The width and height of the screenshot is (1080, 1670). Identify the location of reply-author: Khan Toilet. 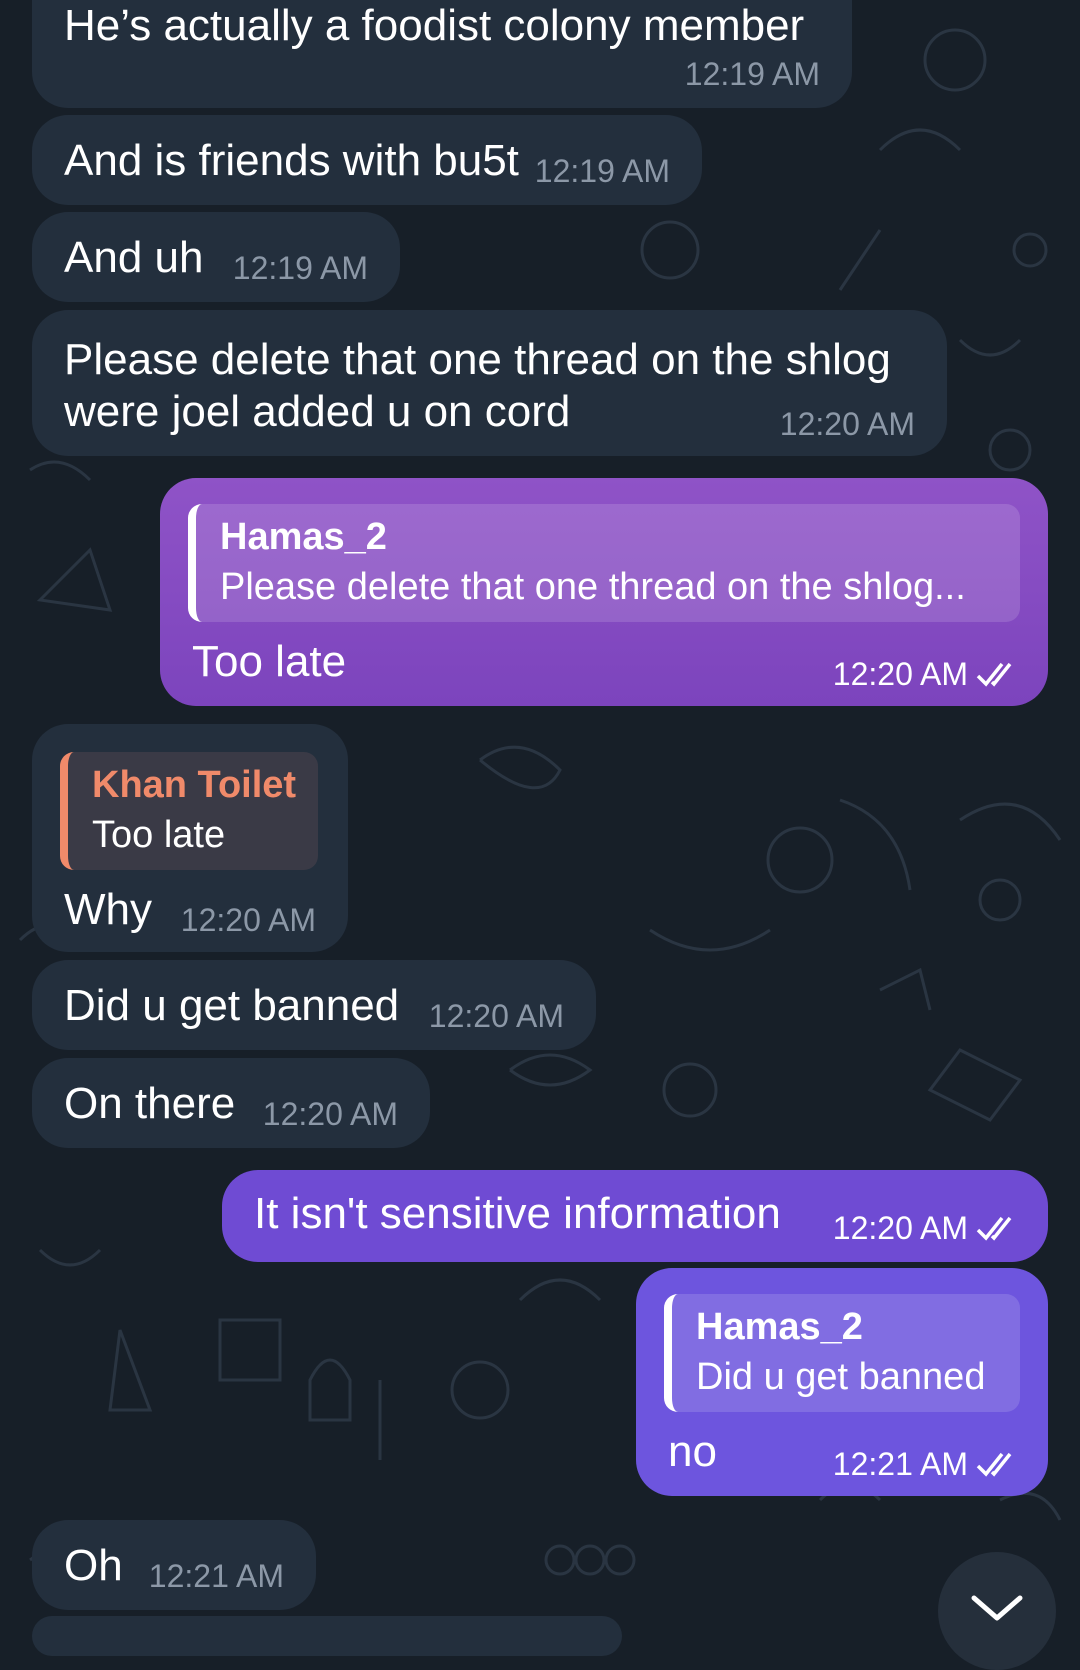
(194, 785).